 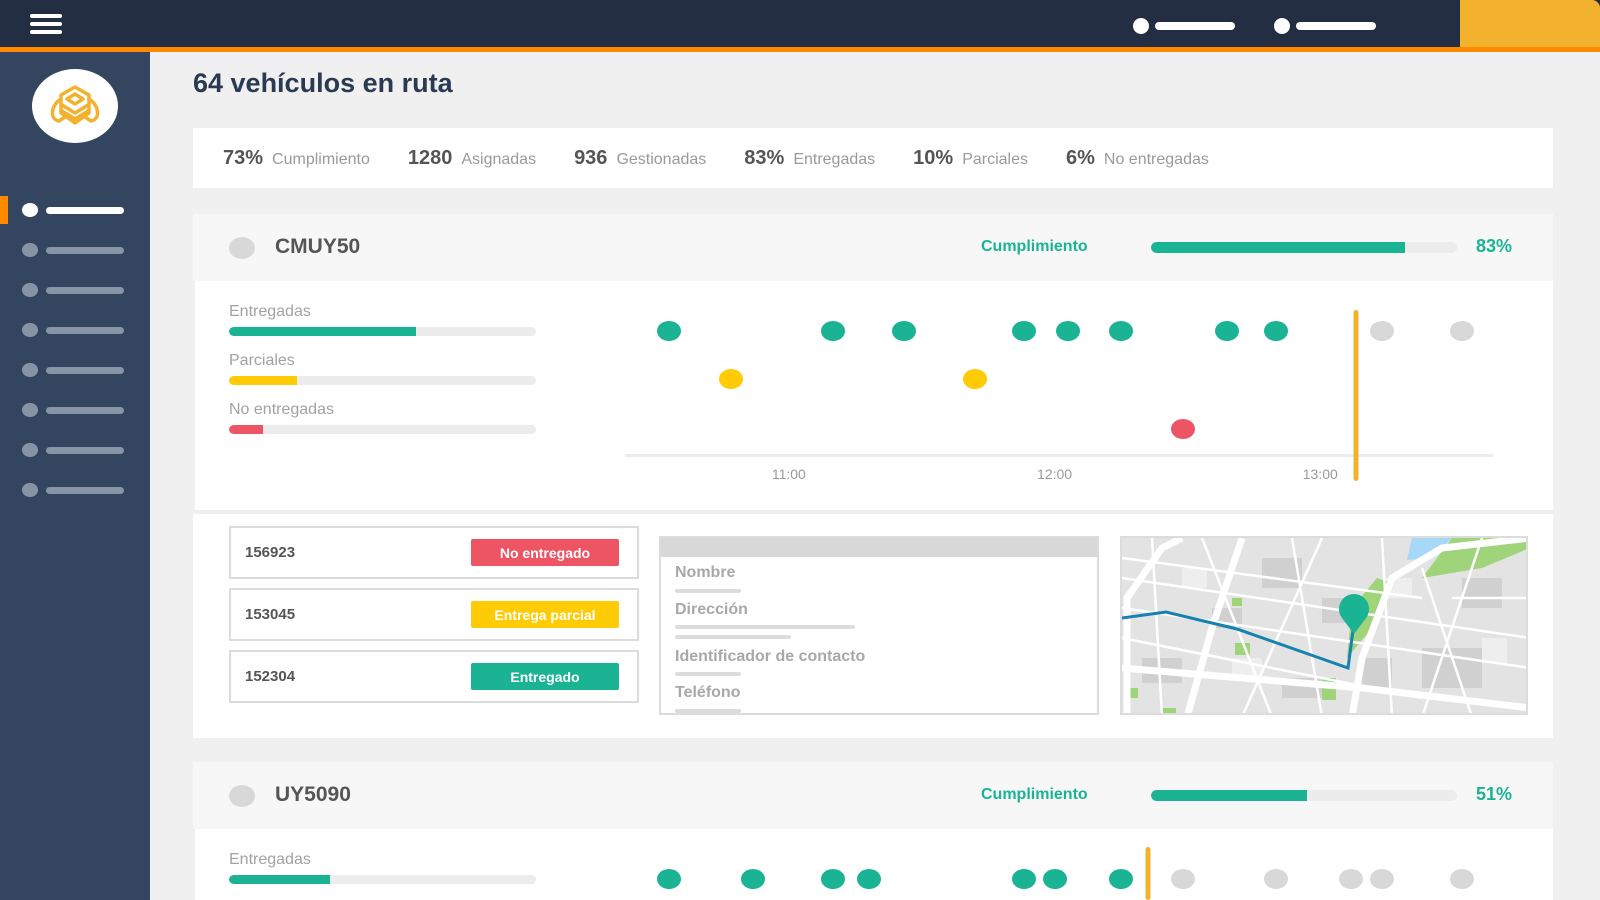 I want to click on delivery-event-failed, so click(x=1183, y=429).